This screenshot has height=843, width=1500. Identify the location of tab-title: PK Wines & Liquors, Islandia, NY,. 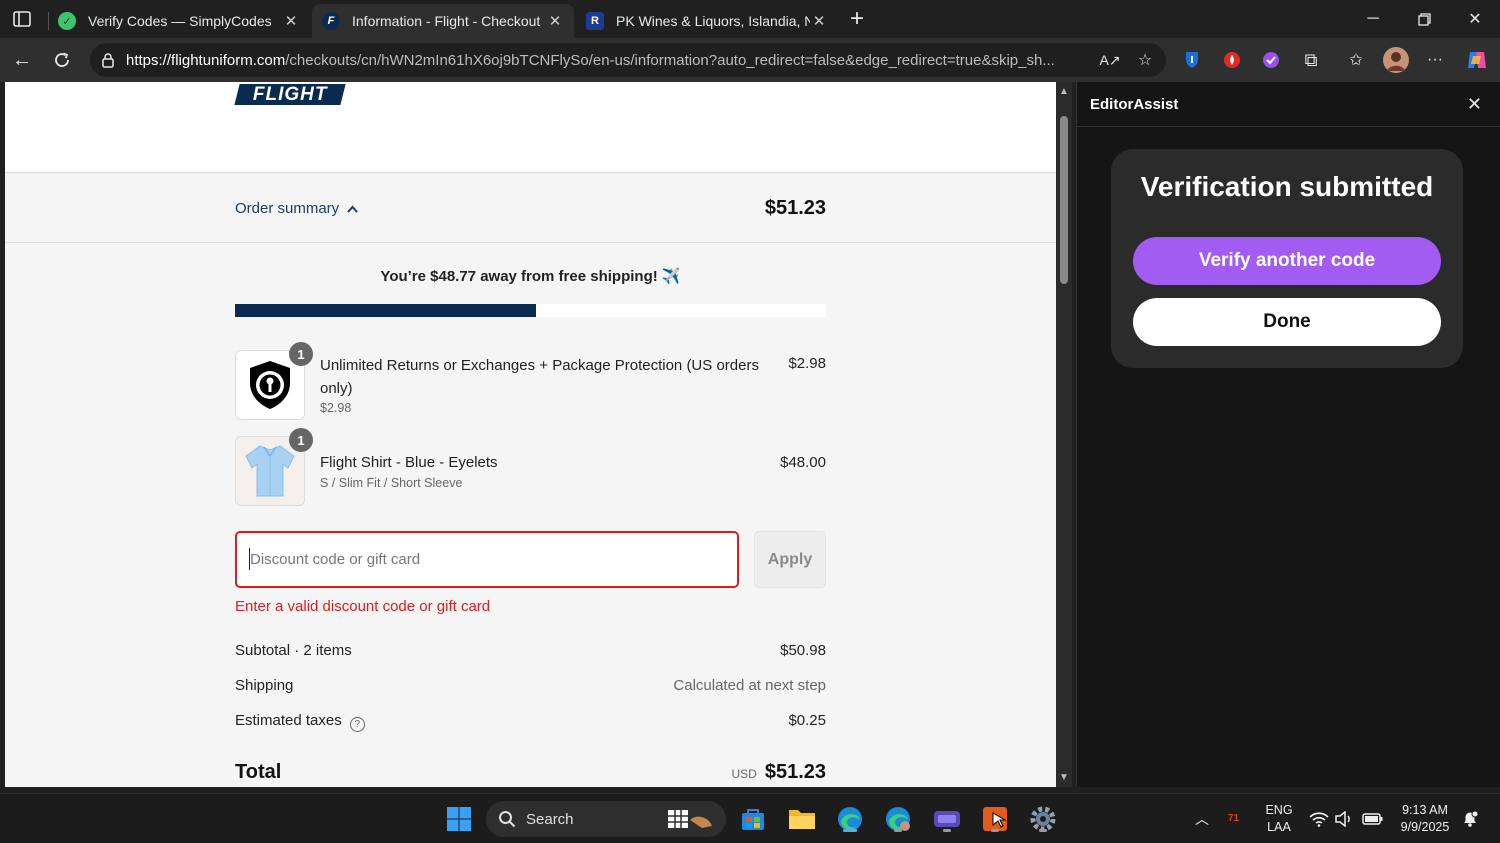
(713, 21).